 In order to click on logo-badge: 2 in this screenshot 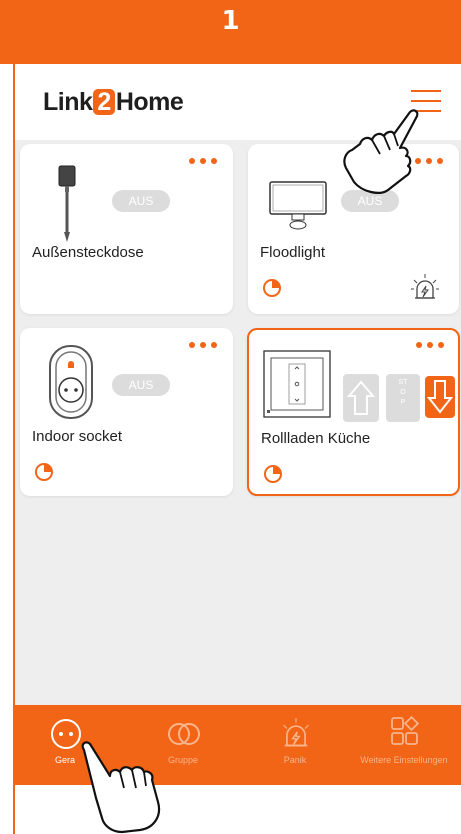, I will do `click(104, 102)`.